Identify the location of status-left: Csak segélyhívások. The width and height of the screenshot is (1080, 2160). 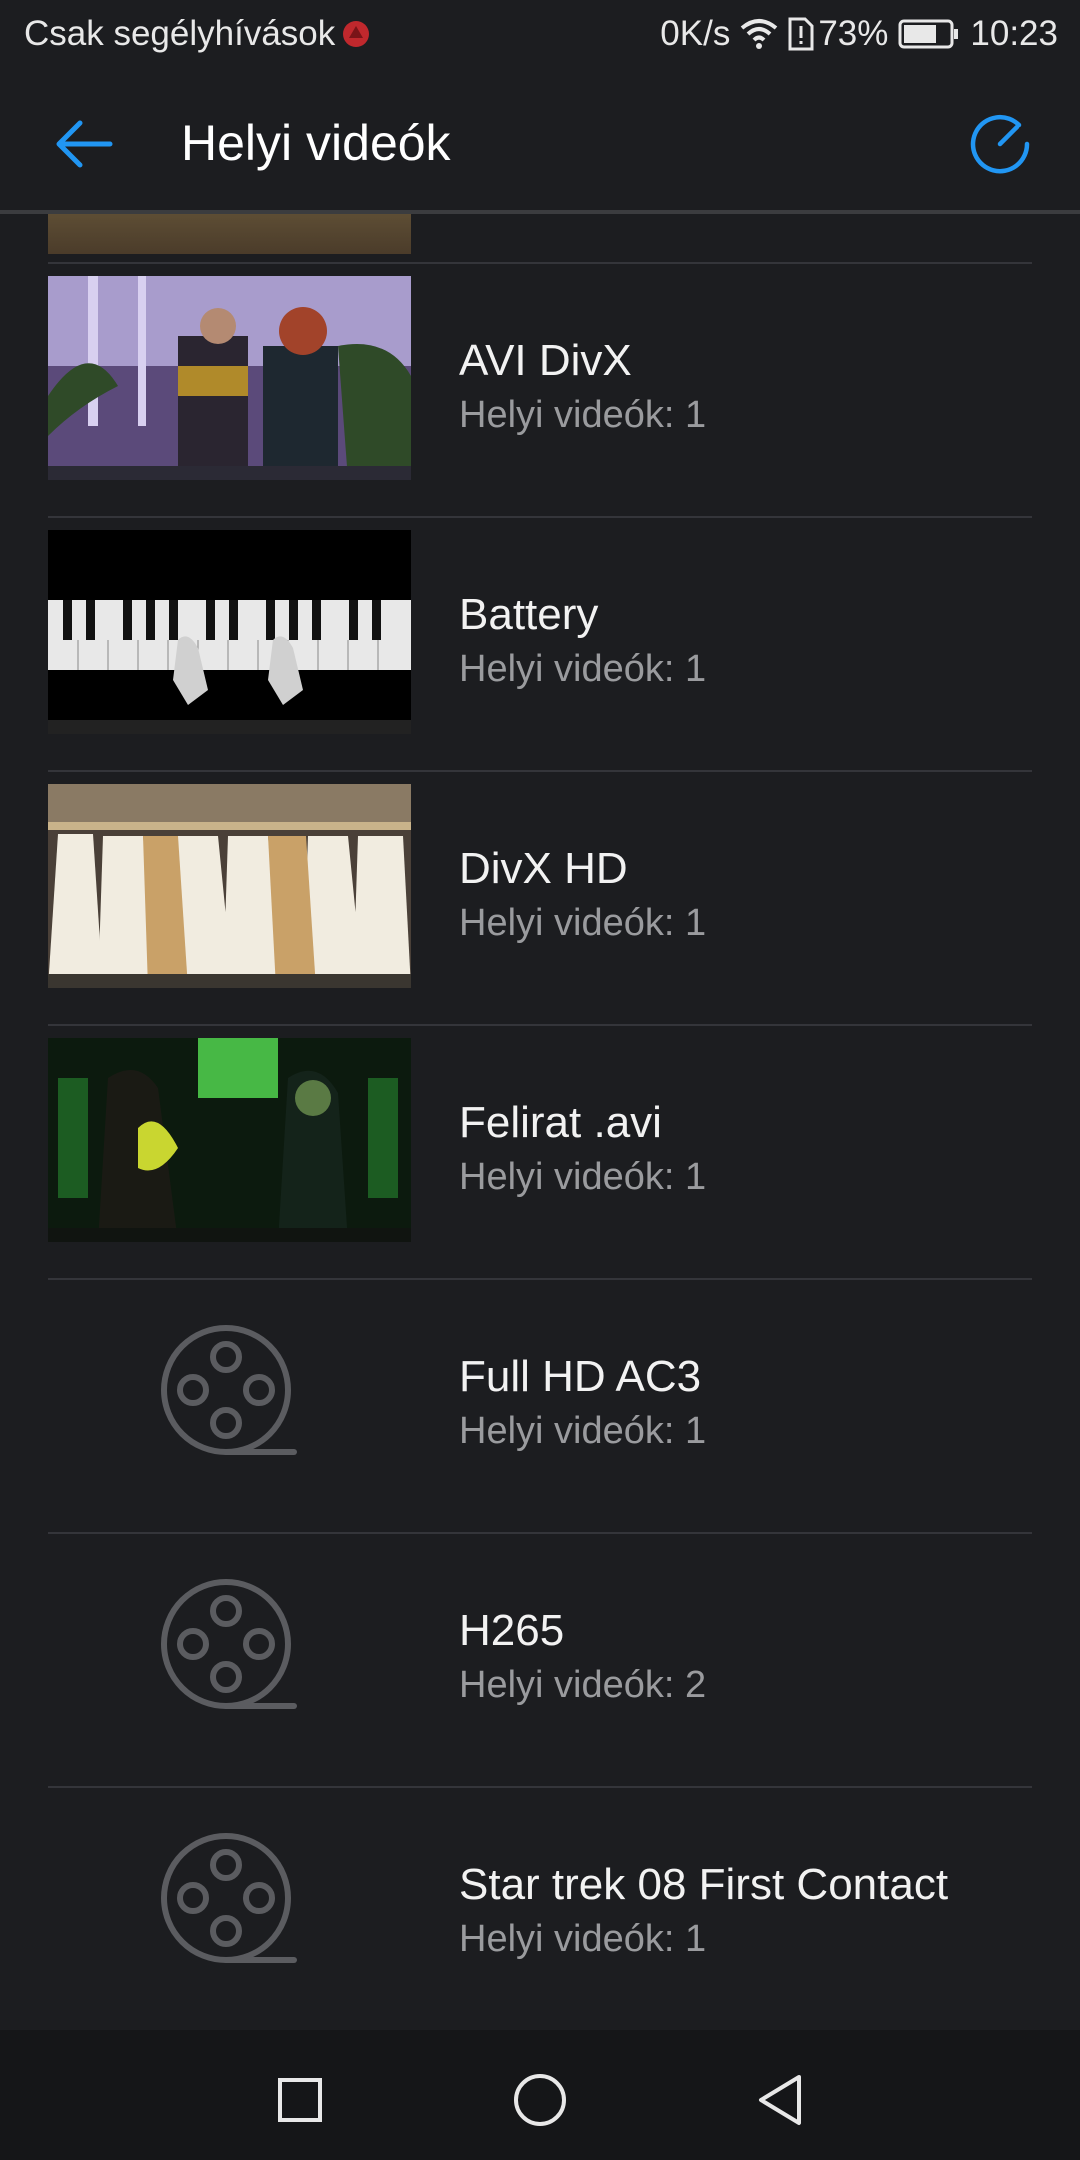
(198, 34).